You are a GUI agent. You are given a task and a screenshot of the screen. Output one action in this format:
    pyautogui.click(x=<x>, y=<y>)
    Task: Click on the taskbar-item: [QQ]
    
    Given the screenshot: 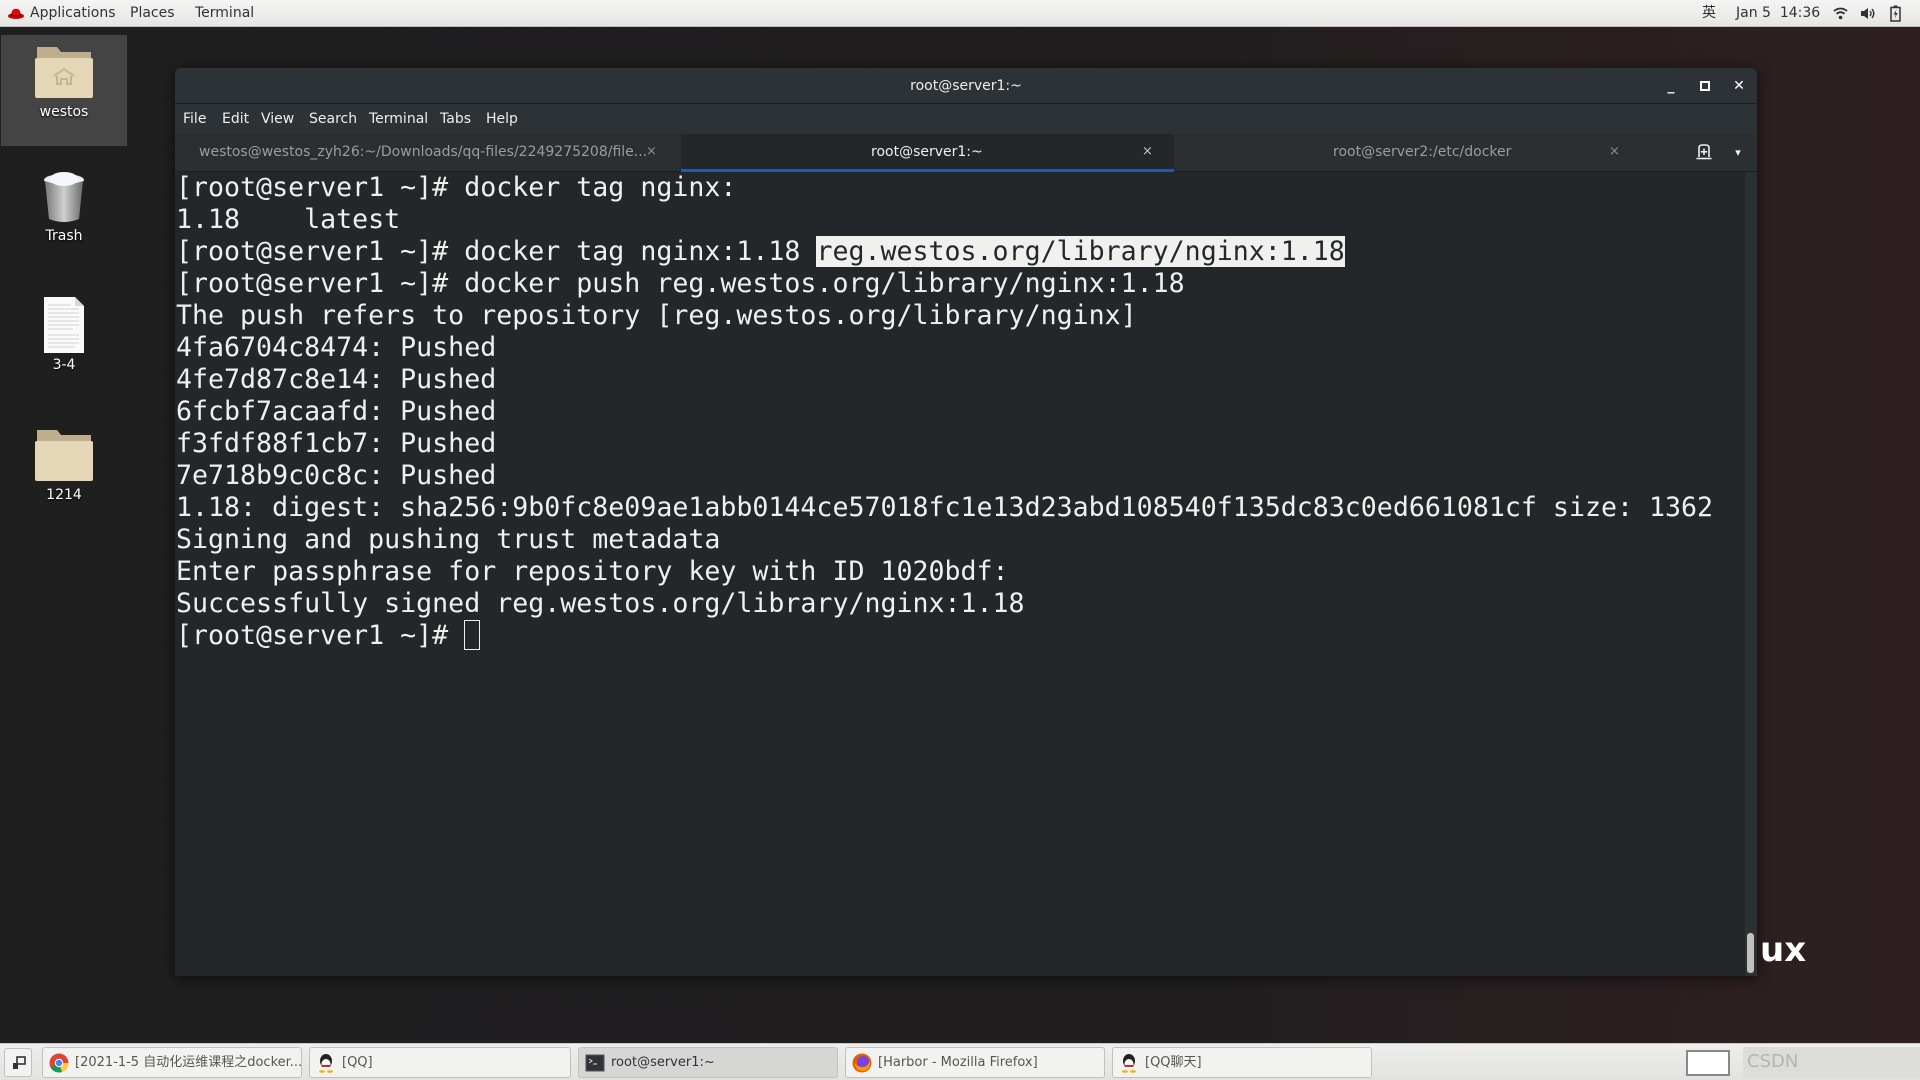 What is the action you would take?
    pyautogui.click(x=440, y=1062)
    